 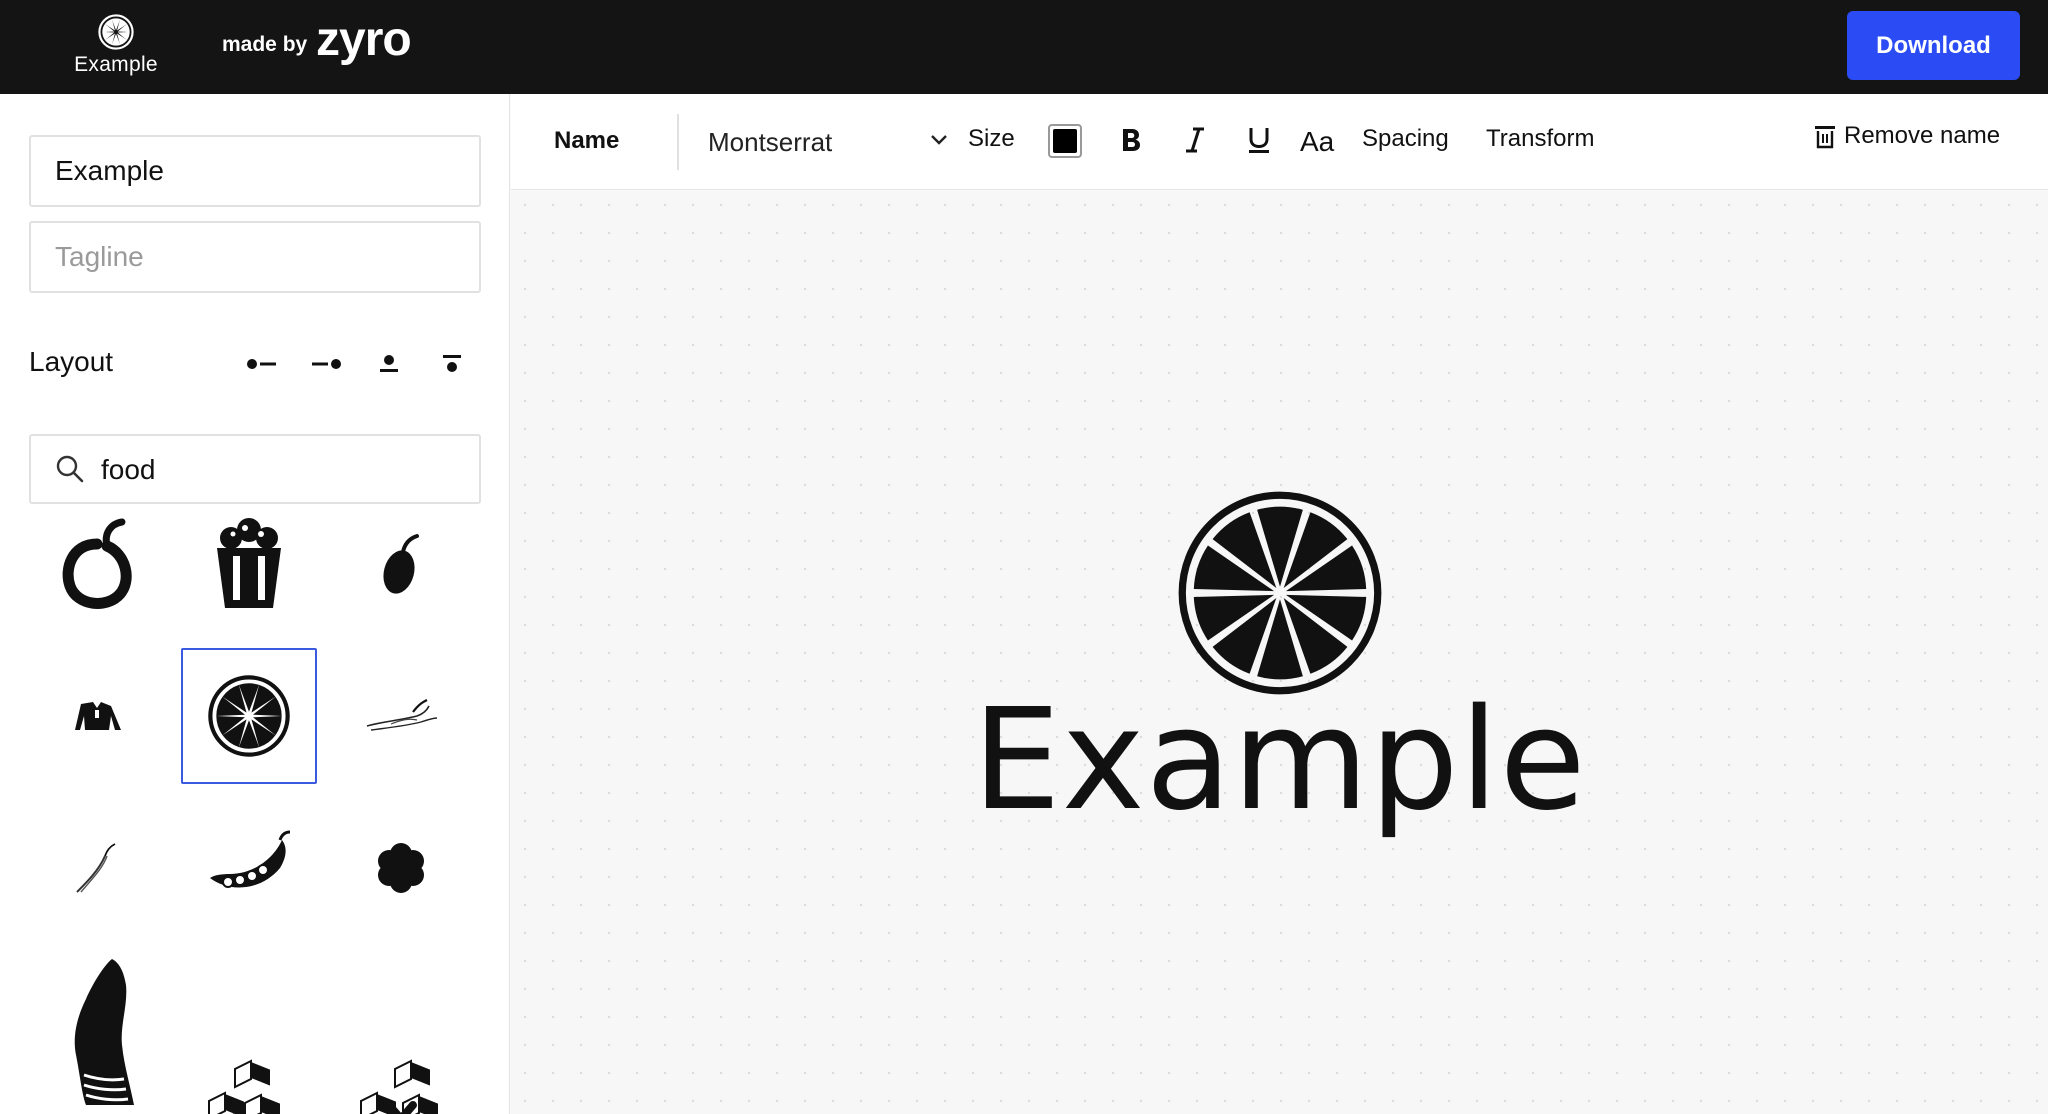 I want to click on section-name-label: Name, so click(x=587, y=140).